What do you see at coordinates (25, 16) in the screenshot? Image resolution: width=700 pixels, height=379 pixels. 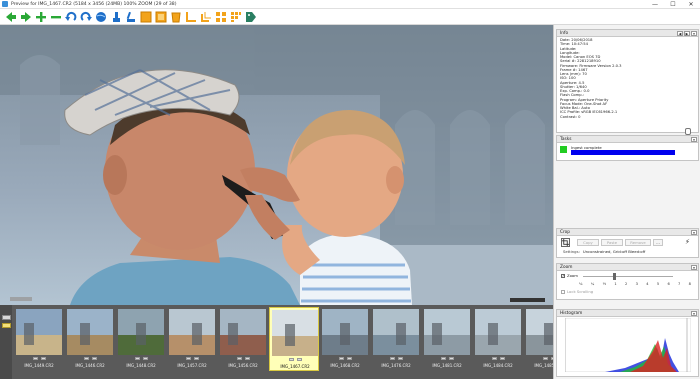 I see `arrow-right-icon` at bounding box center [25, 16].